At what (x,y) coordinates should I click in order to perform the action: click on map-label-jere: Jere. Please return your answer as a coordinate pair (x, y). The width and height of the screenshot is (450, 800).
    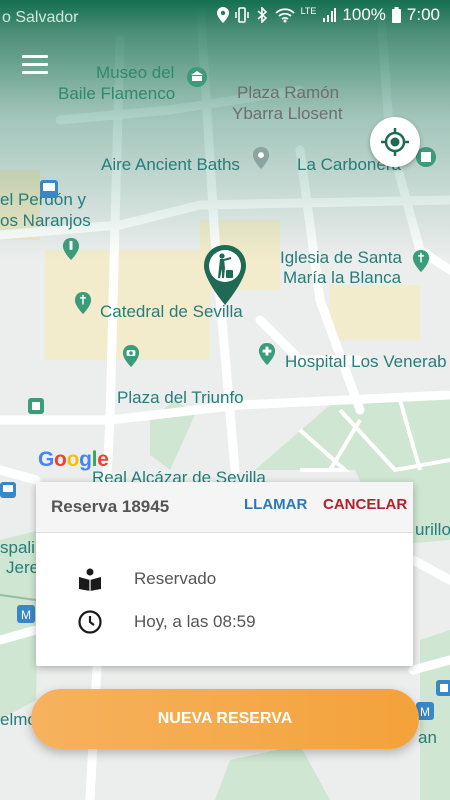
    Looking at the image, I should click on (23, 567).